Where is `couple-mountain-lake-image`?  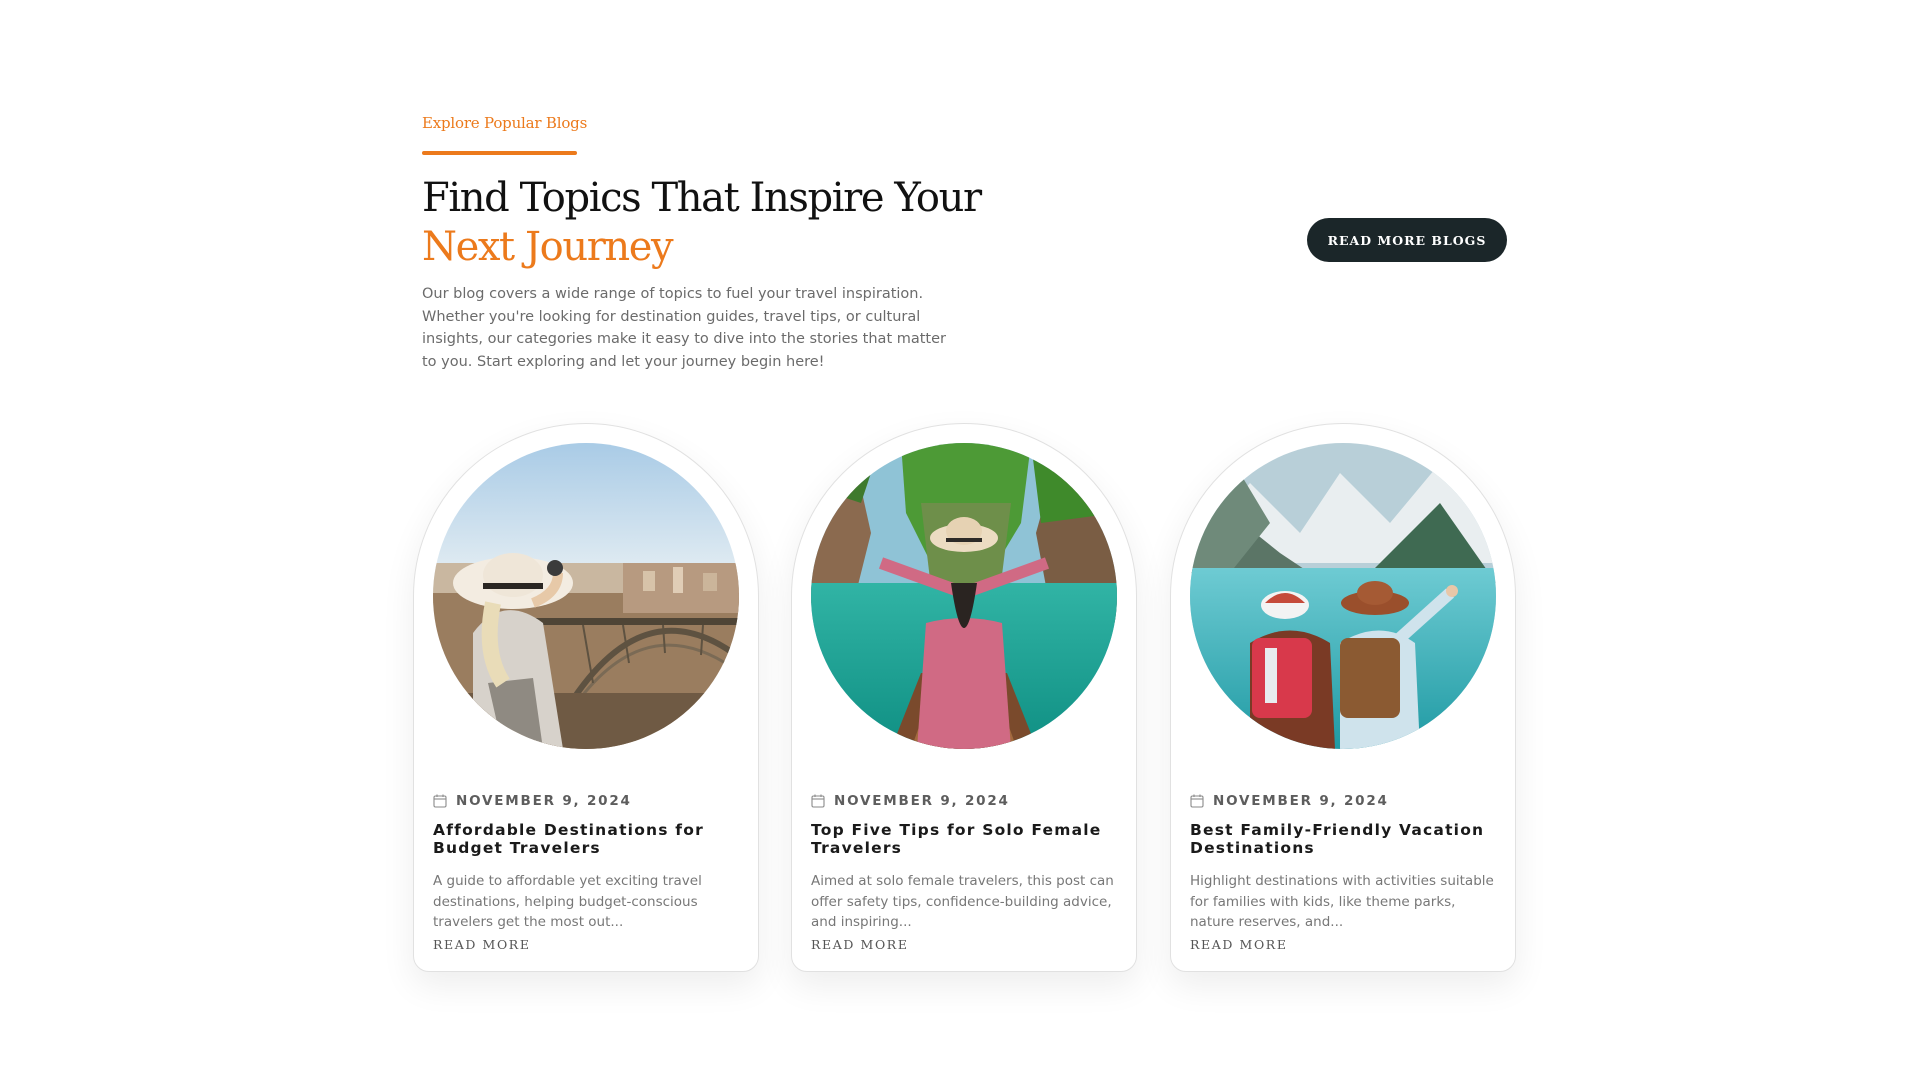 couple-mountain-lake-image is located at coordinates (1343, 596).